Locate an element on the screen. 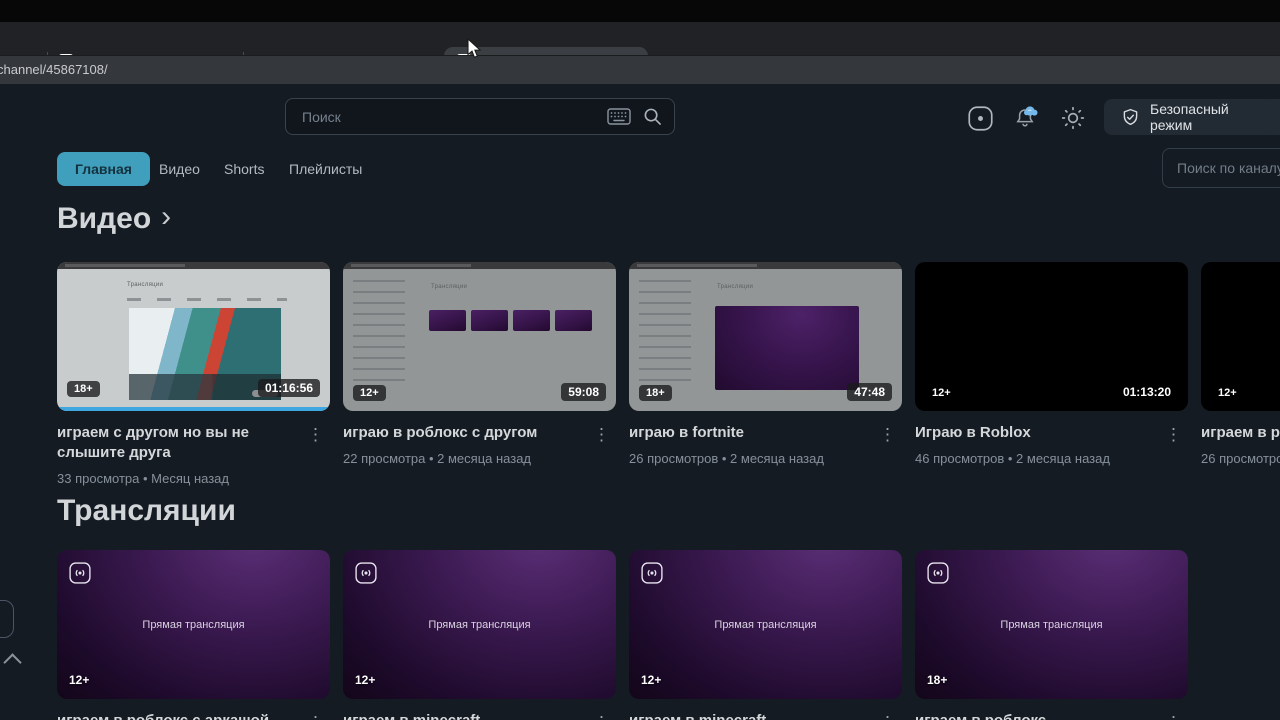 The height and width of the screenshot is (720, 1280). search-input is located at coordinates (446, 116).